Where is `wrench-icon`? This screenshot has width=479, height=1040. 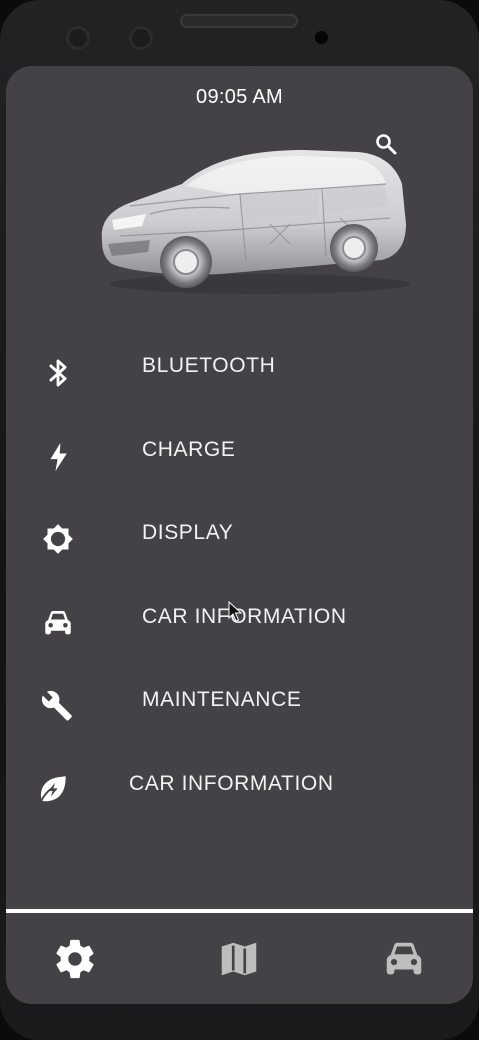
wrench-icon is located at coordinates (56, 705).